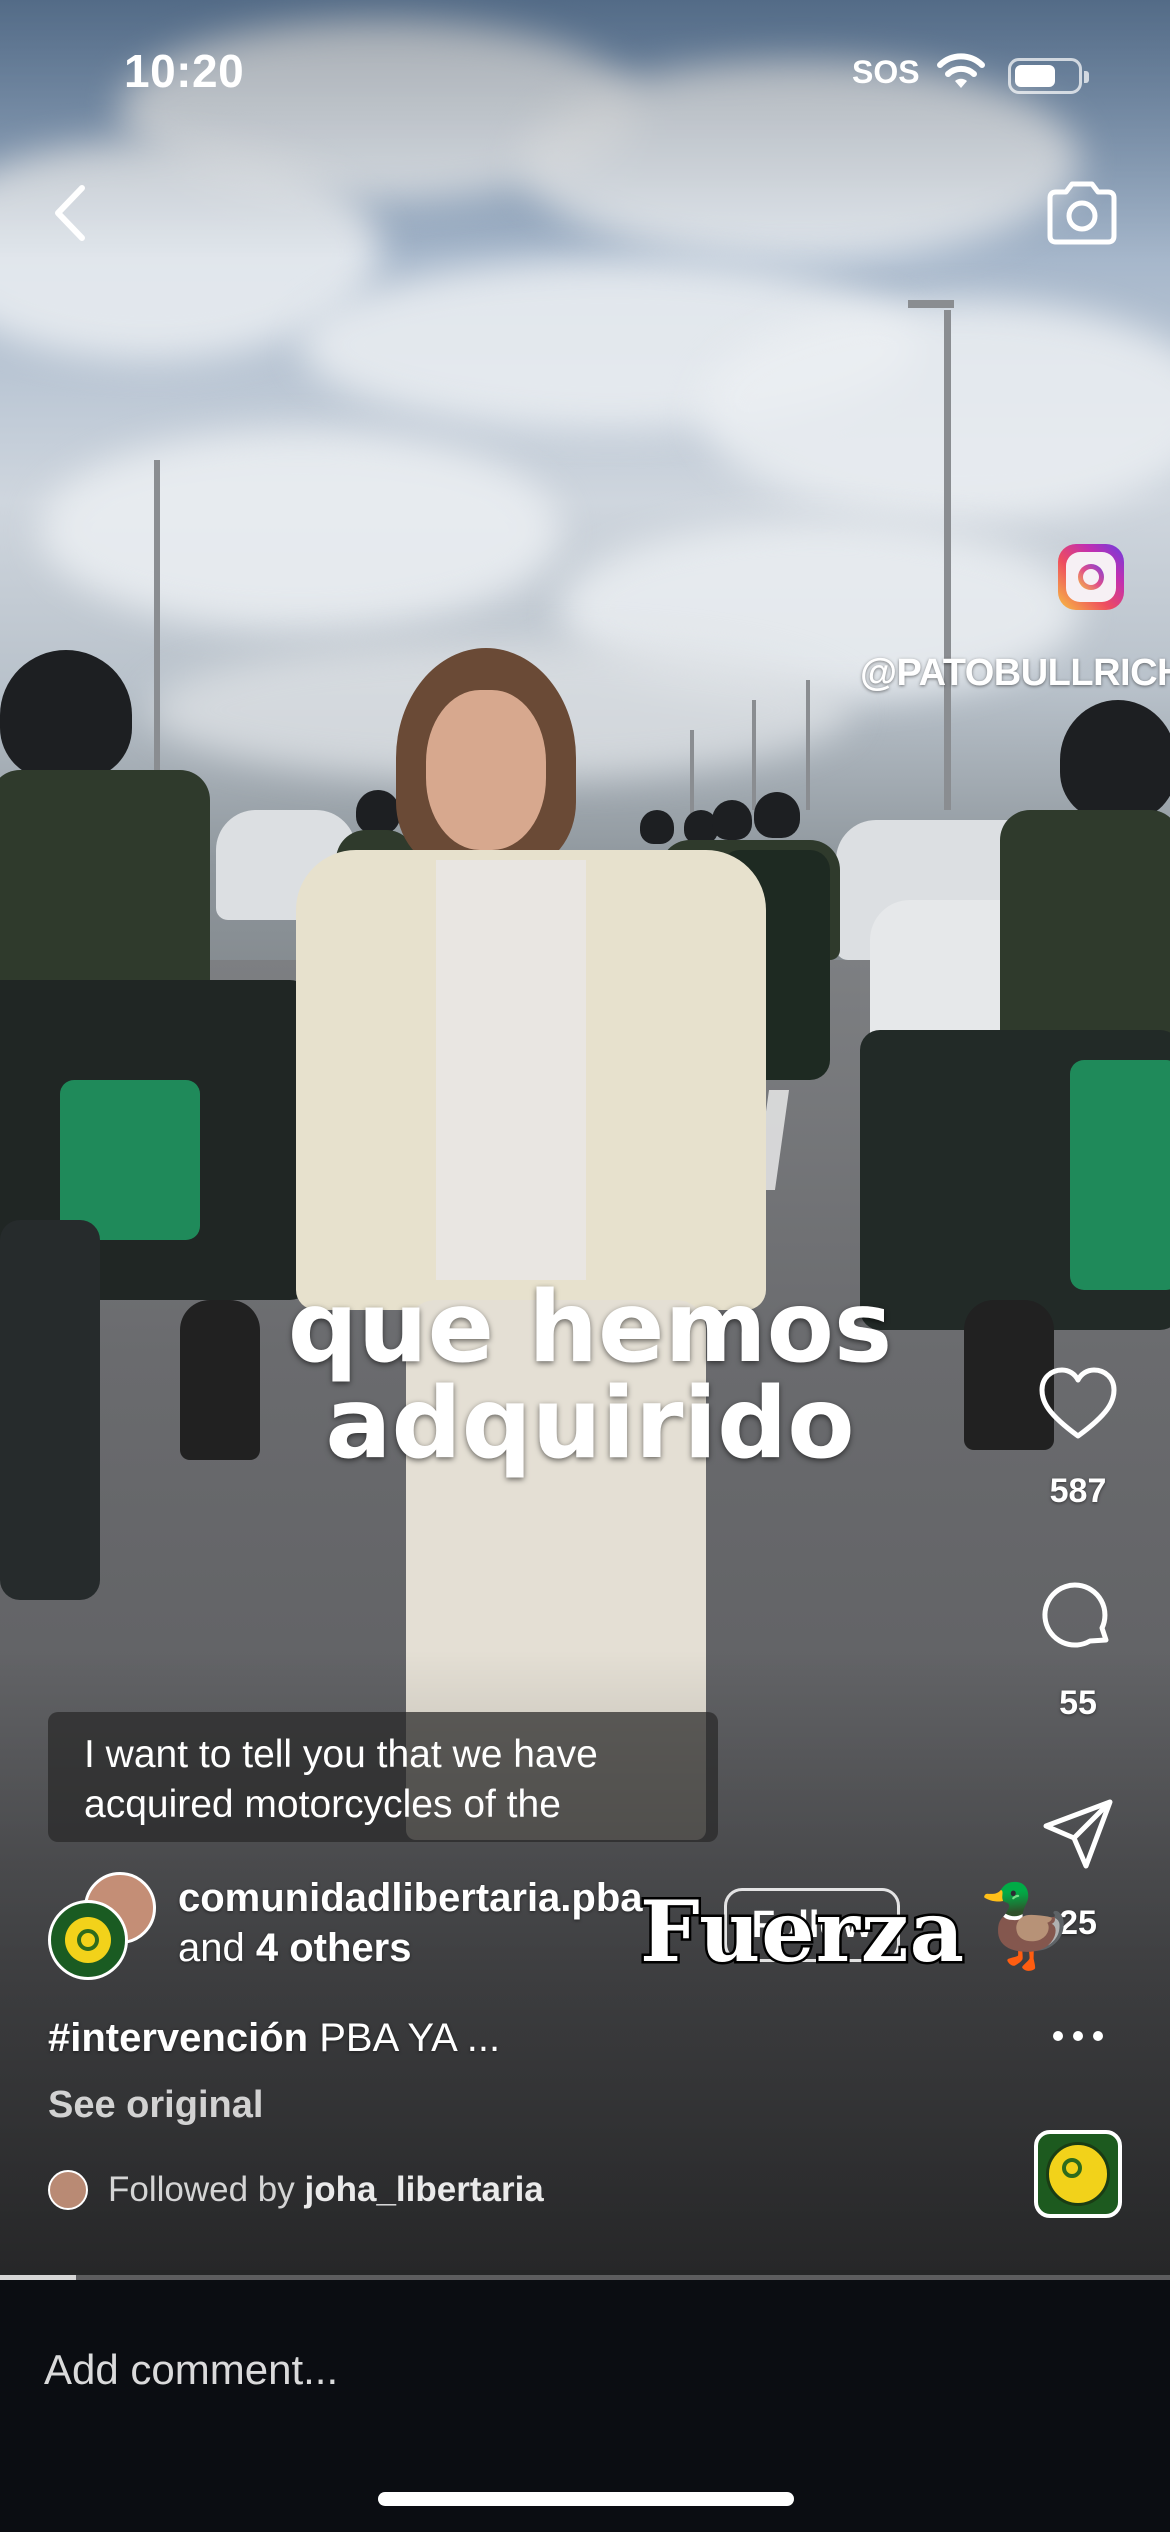 This screenshot has width=1170, height=2532. I want to click on status-sos: SOS, so click(886, 72).